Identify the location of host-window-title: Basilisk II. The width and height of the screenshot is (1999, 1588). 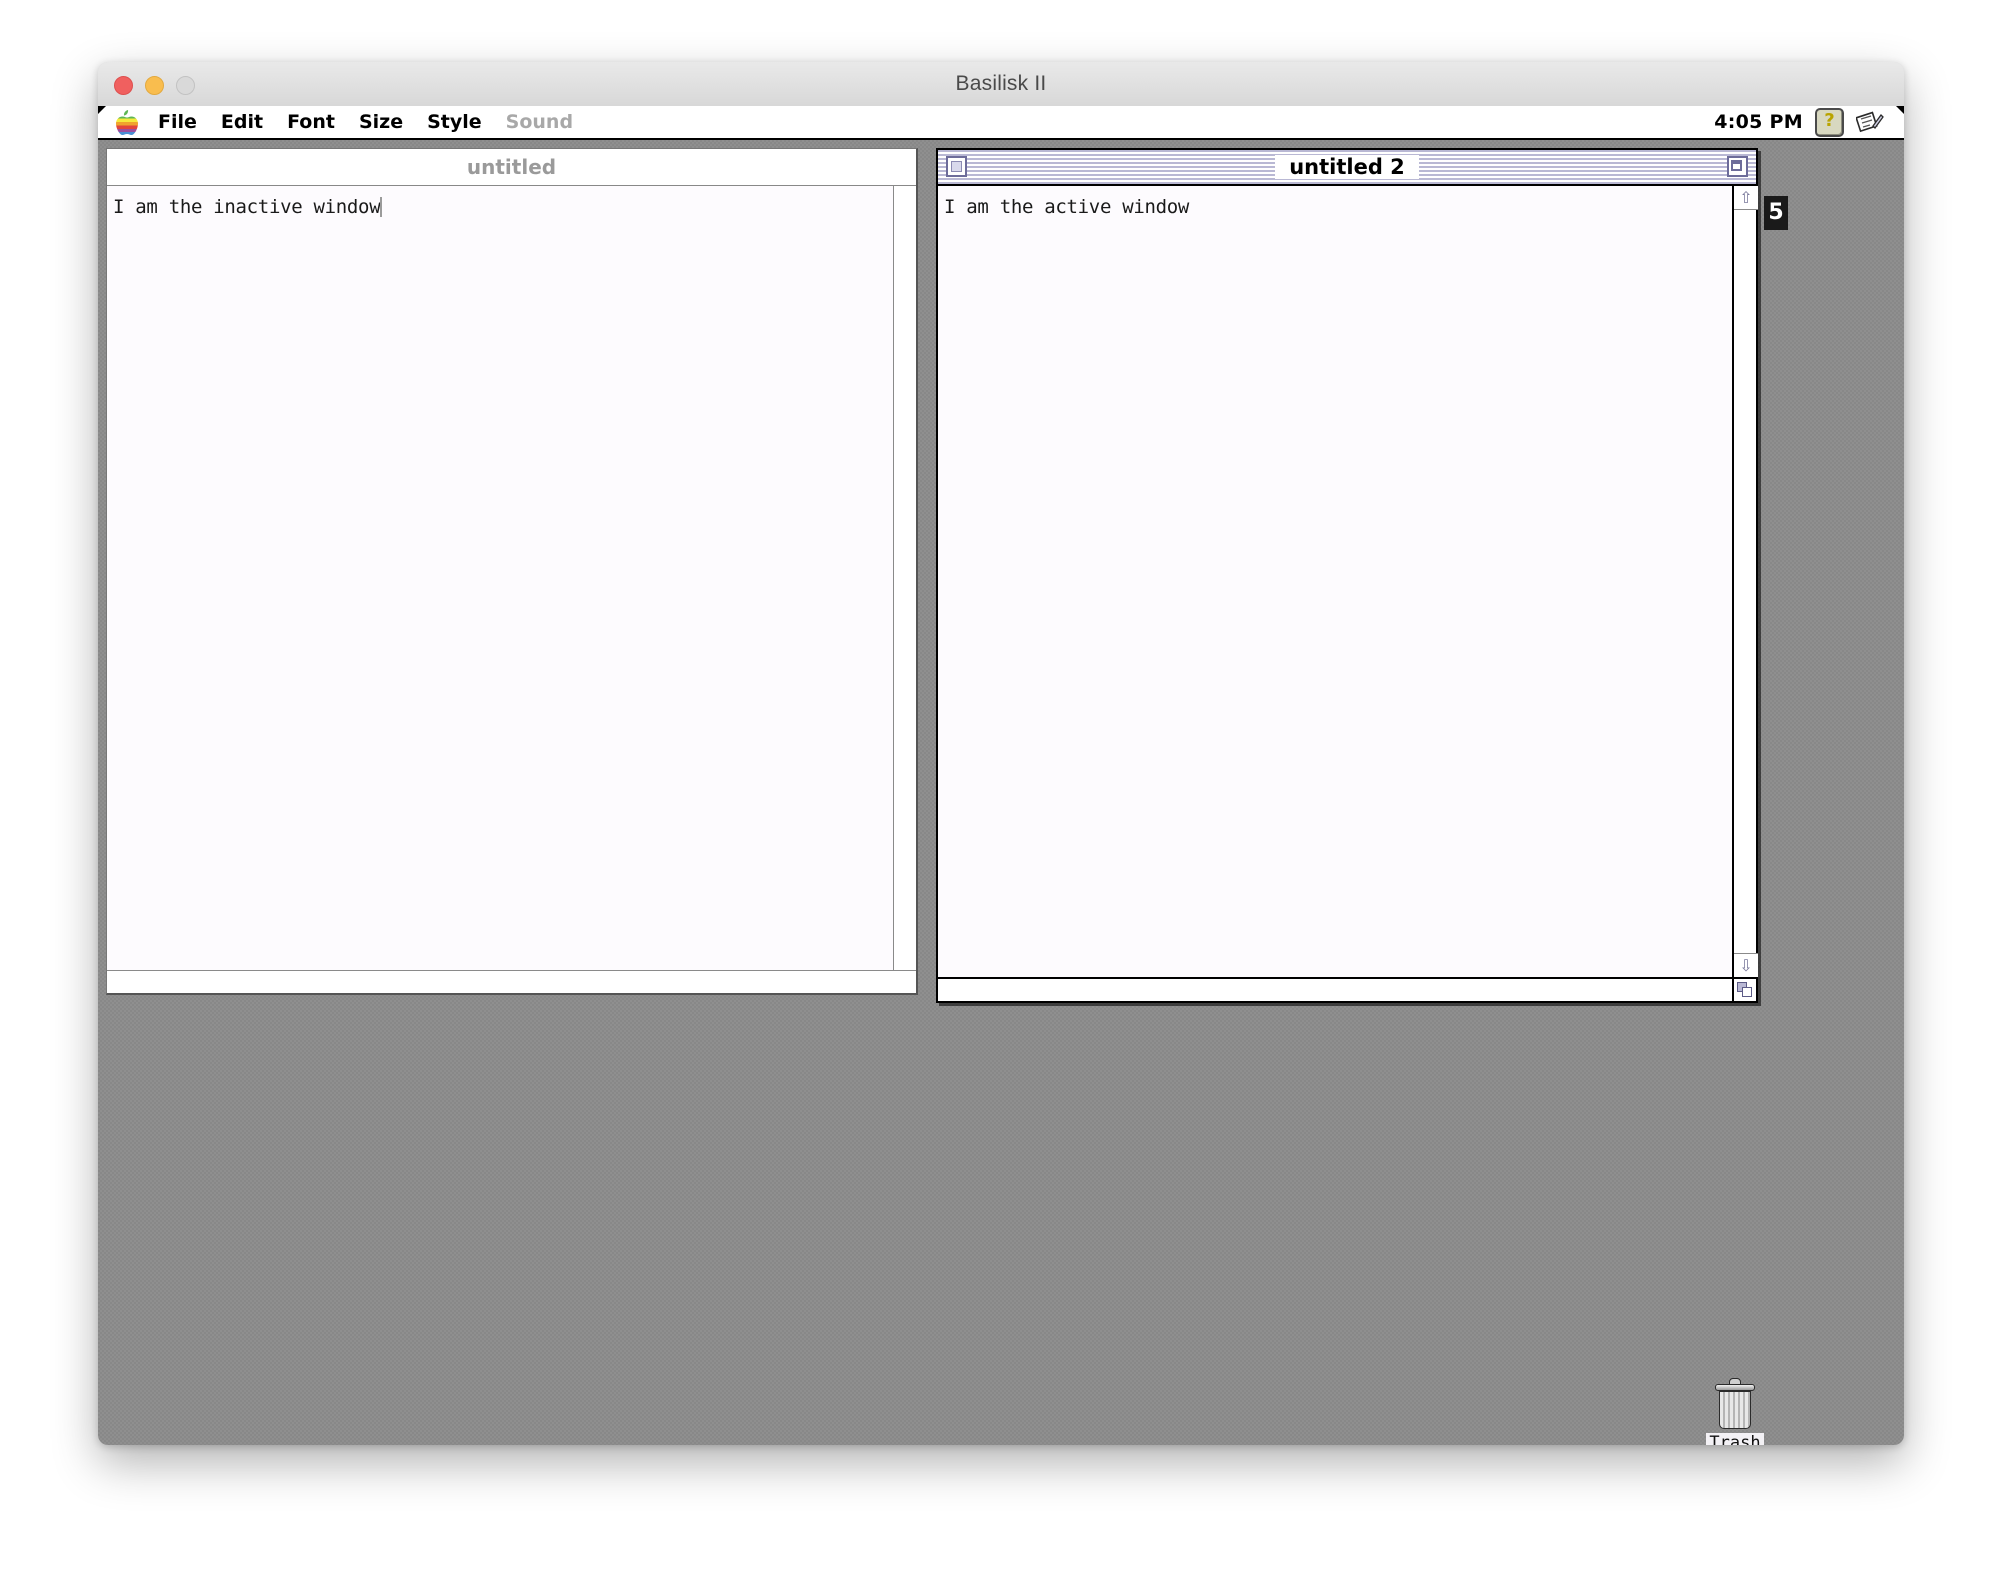
(1001, 83).